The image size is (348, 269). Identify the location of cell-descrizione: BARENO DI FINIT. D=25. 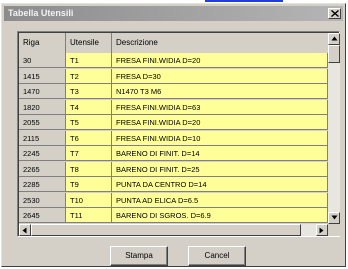
(220, 169).